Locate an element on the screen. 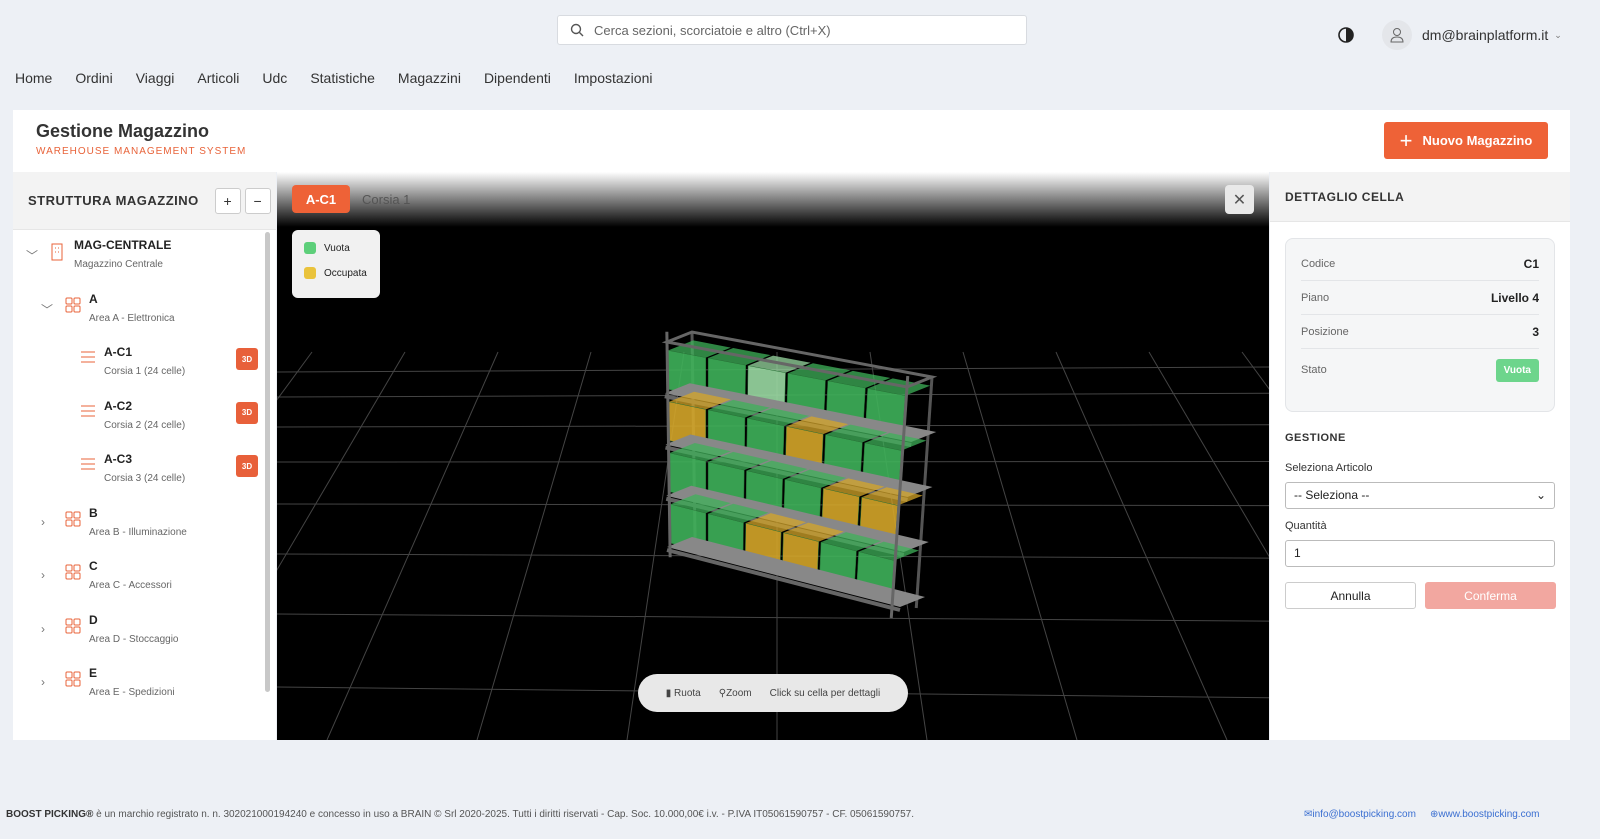 The height and width of the screenshot is (839, 1600). tree-node-area: › E Area E - Spedizioni is located at coordinates (138, 688).